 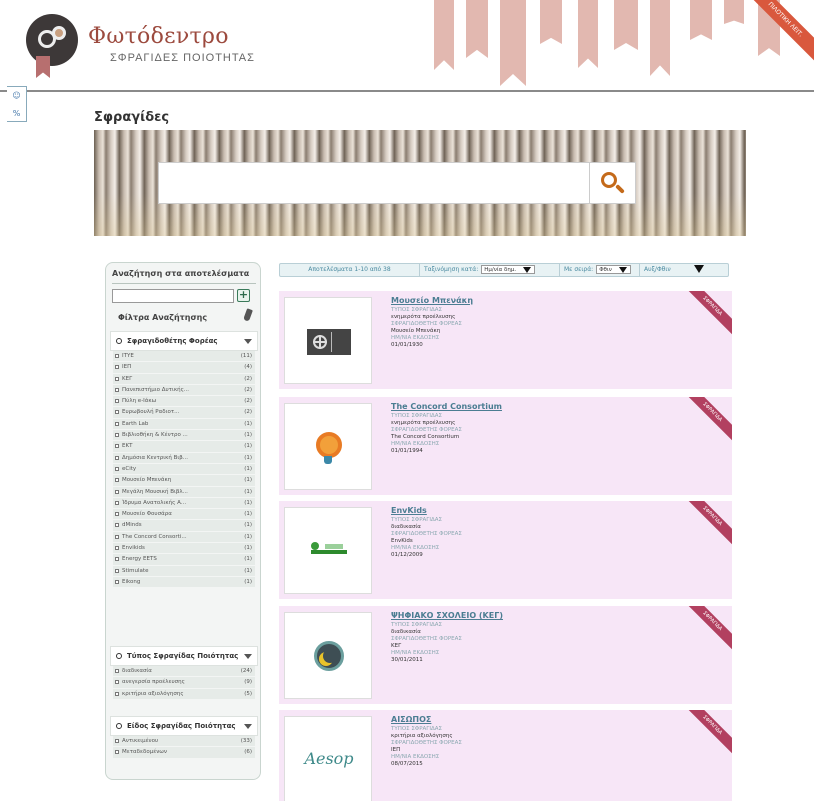 What do you see at coordinates (184, 683) in the screenshot?
I see `filter-item: ανεγερσία προέλευσης (9)` at bounding box center [184, 683].